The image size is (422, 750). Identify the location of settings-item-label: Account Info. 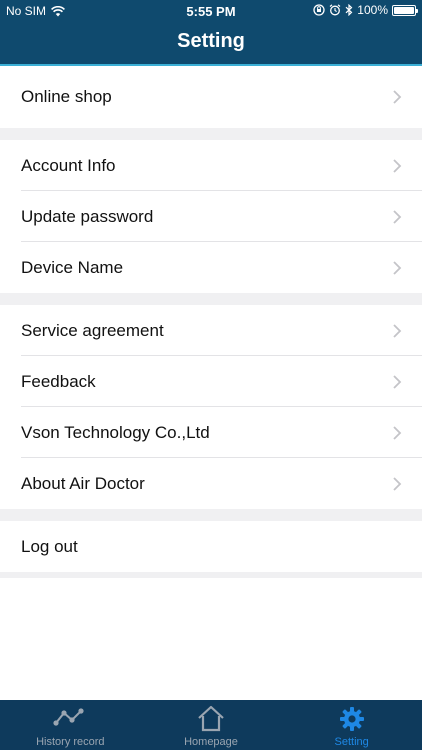
(68, 165).